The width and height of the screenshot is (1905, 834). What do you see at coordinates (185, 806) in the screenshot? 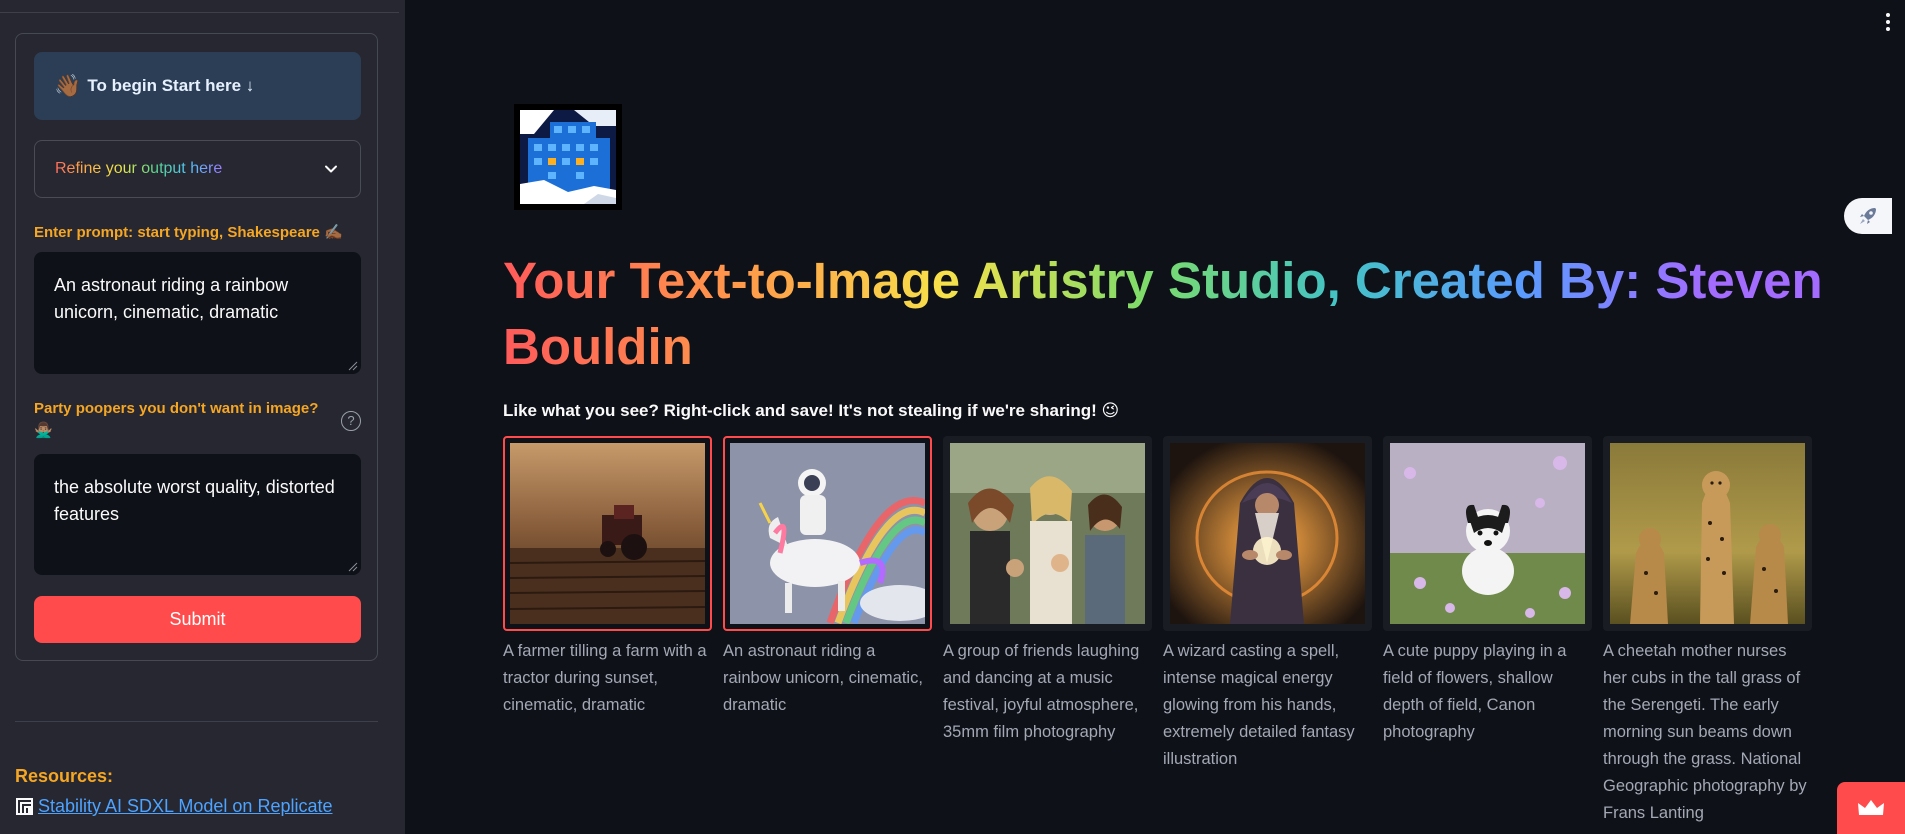
I see `replicate-model-link: Stability AI SDXL Model on Replicate` at bounding box center [185, 806].